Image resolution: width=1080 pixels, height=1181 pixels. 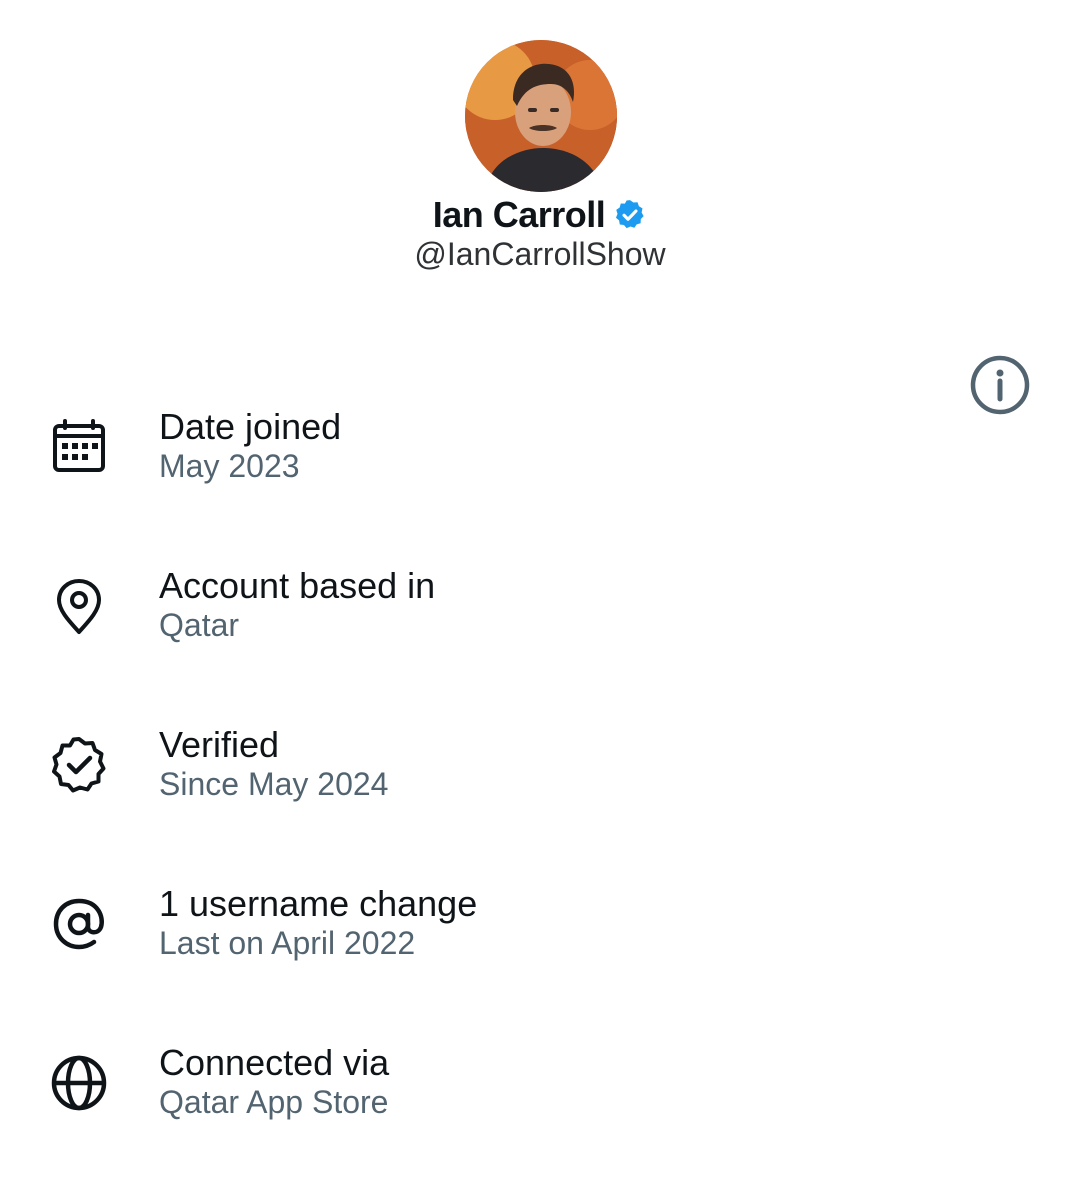 I want to click on verified-badge-icon, so click(x=630, y=215).